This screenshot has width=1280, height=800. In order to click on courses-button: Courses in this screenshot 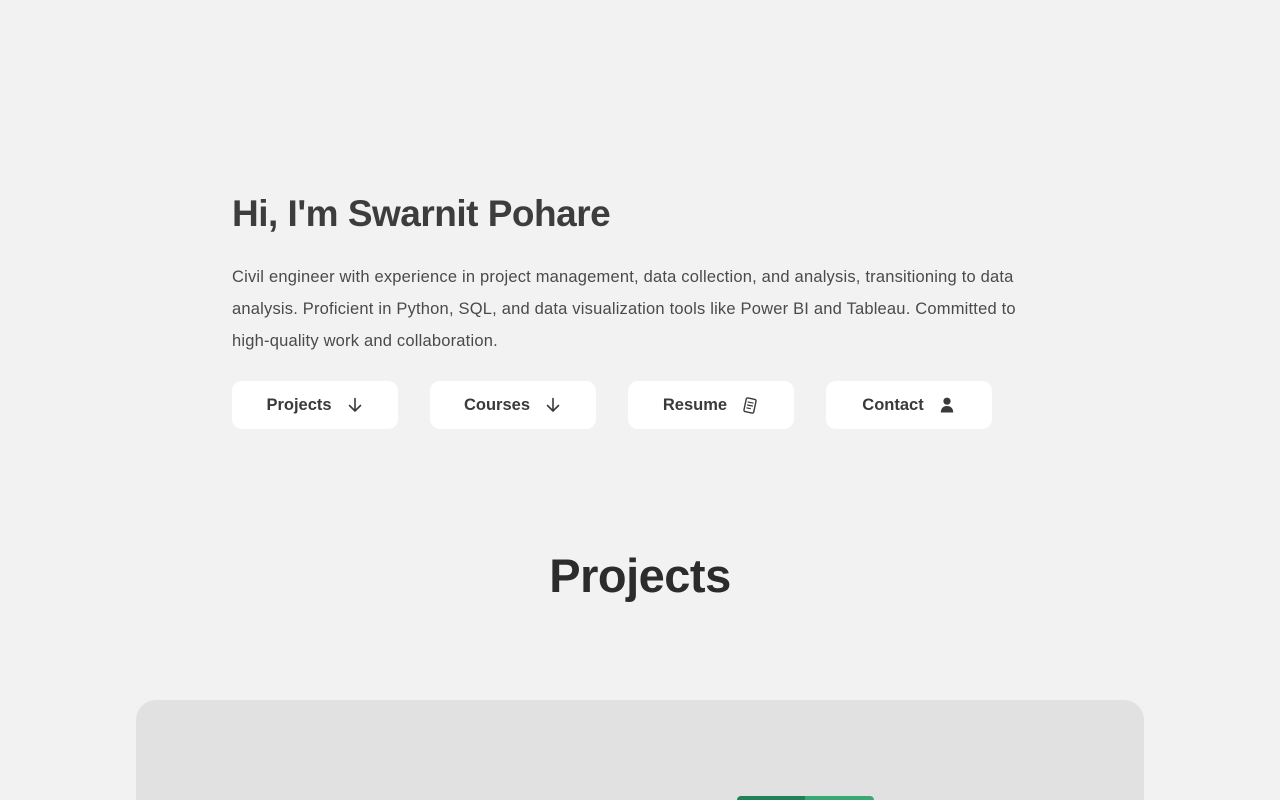, I will do `click(513, 405)`.